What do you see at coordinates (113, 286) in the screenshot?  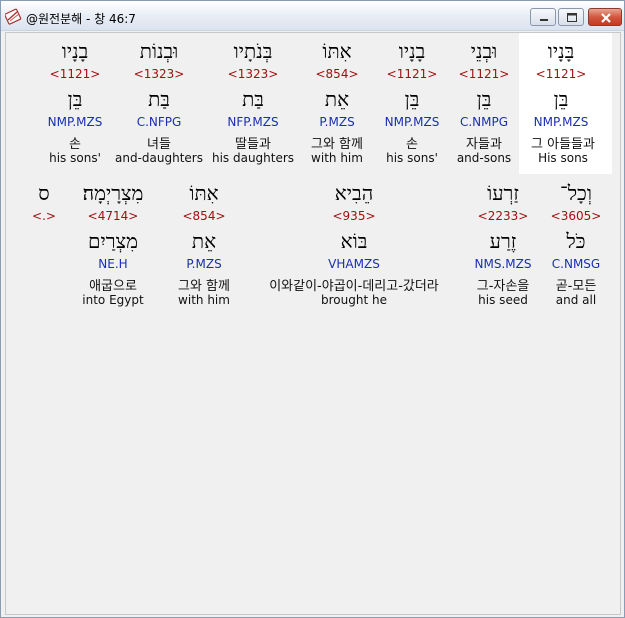 I see `korean-gloss: 애굽으로` at bounding box center [113, 286].